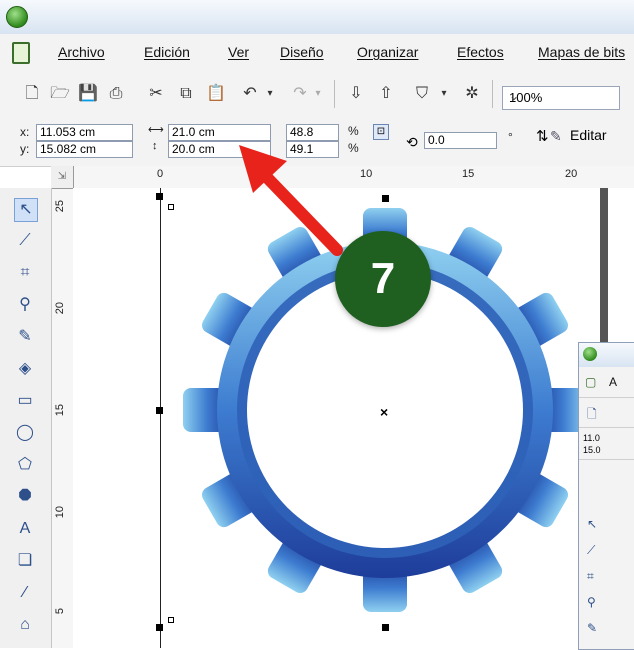 The image size is (634, 650). What do you see at coordinates (60, 512) in the screenshot?
I see `ruler-v-label: 10` at bounding box center [60, 512].